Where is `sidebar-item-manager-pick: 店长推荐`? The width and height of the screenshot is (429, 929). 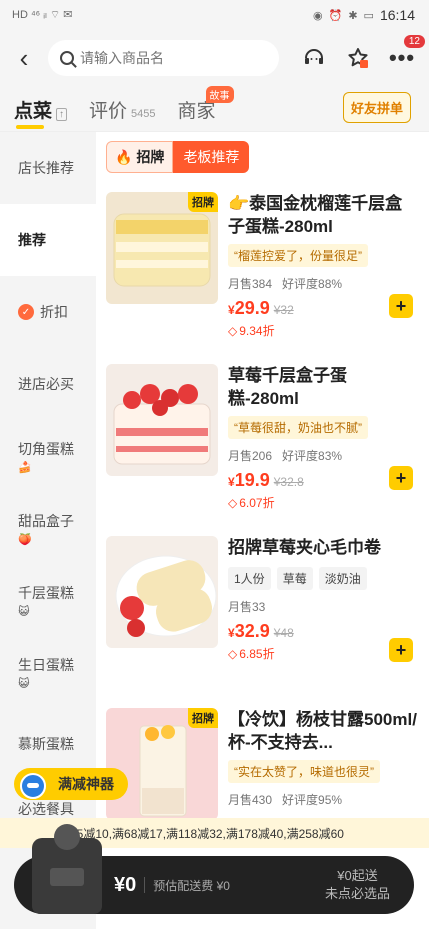 sidebar-item-manager-pick: 店长推荐 is located at coordinates (48, 168).